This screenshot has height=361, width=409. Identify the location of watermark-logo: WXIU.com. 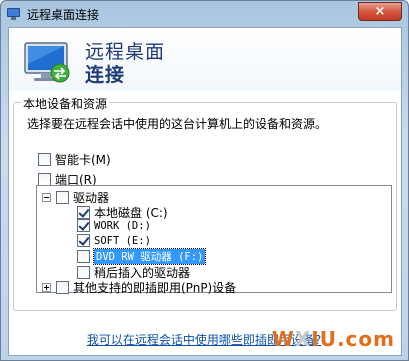
(333, 339).